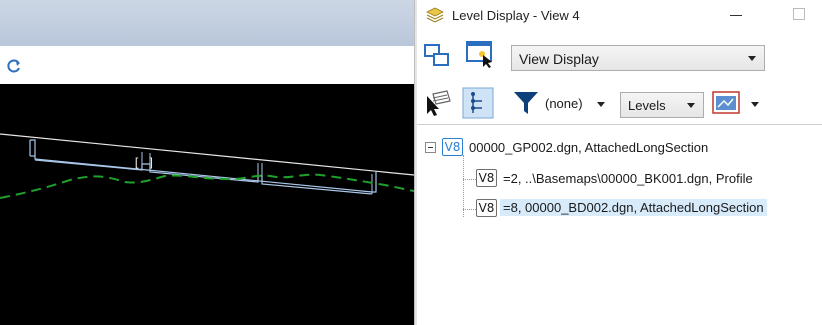 The width and height of the screenshot is (822, 325). Describe the element at coordinates (207, 23) in the screenshot. I see `cad-view-header-strip` at that location.